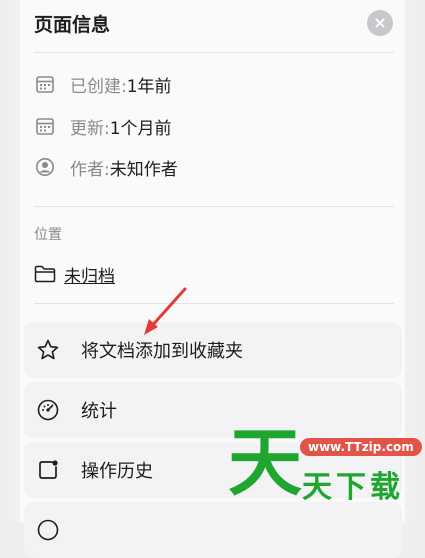 This screenshot has width=425, height=558. What do you see at coordinates (48, 235) in the screenshot?
I see `location-caption: 位置` at bounding box center [48, 235].